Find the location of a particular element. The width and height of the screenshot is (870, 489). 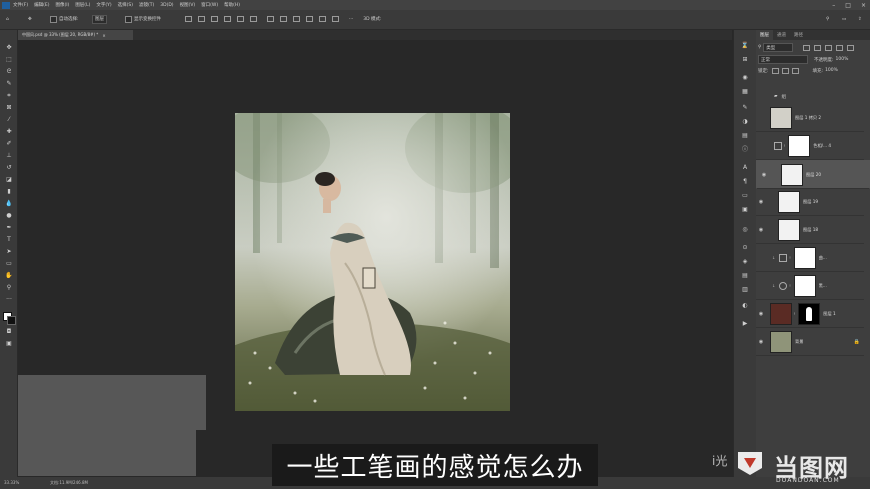

menu-item-filter: 滤镜(T) is located at coordinates (146, 5).